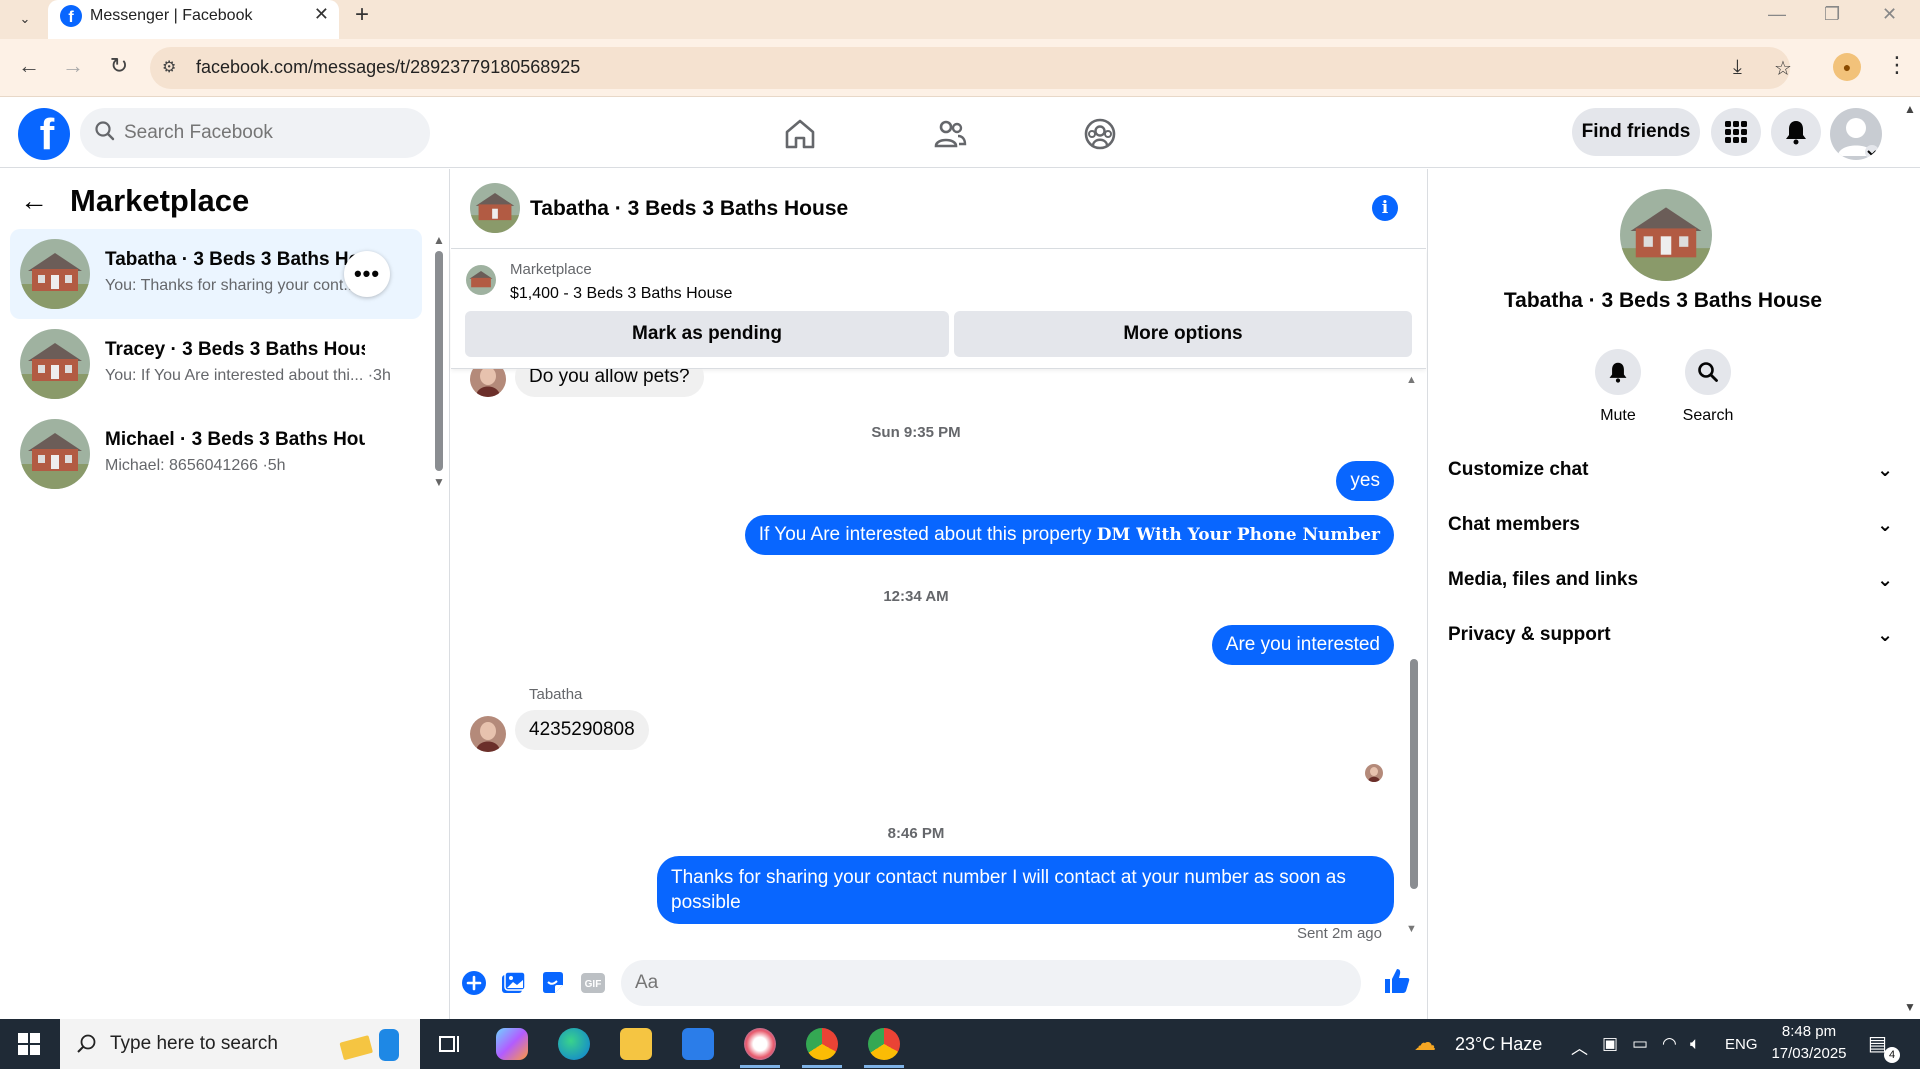 The width and height of the screenshot is (1920, 1069). Describe the element at coordinates (698, 1044) in the screenshot. I see `microsoft-store-icon` at that location.